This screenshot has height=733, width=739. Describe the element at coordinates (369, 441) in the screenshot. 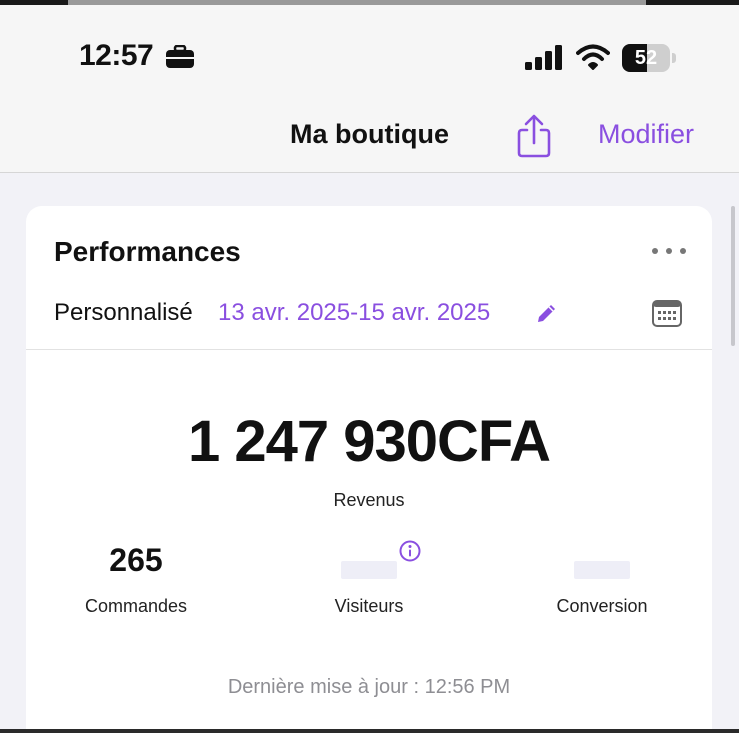

I see `revenue-value: 1 247 930CFA` at that location.